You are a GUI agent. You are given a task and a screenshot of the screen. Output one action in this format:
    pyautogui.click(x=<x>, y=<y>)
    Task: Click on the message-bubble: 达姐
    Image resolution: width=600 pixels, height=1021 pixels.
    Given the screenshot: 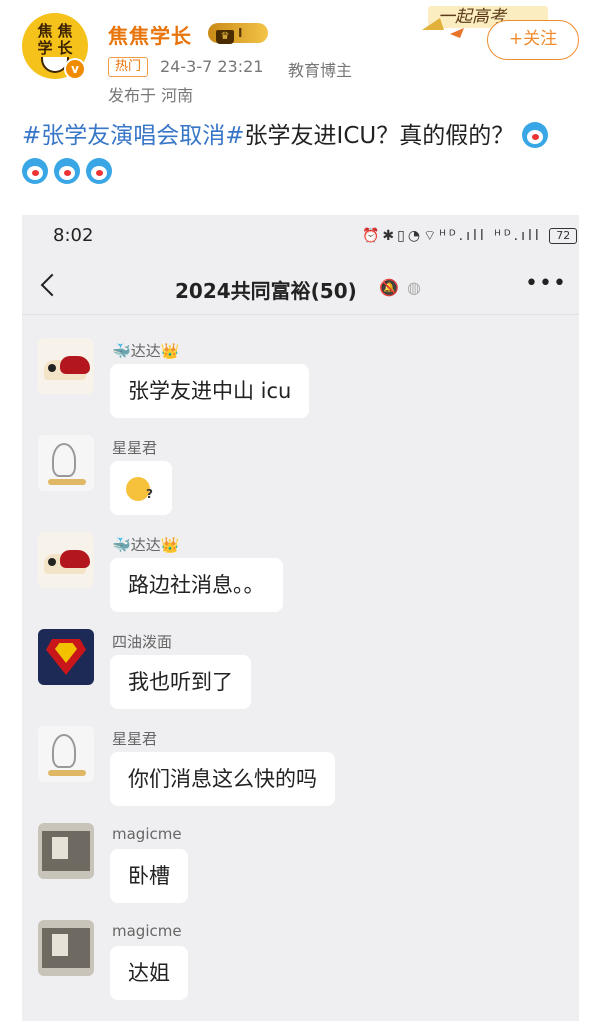 What is the action you would take?
    pyautogui.click(x=149, y=973)
    